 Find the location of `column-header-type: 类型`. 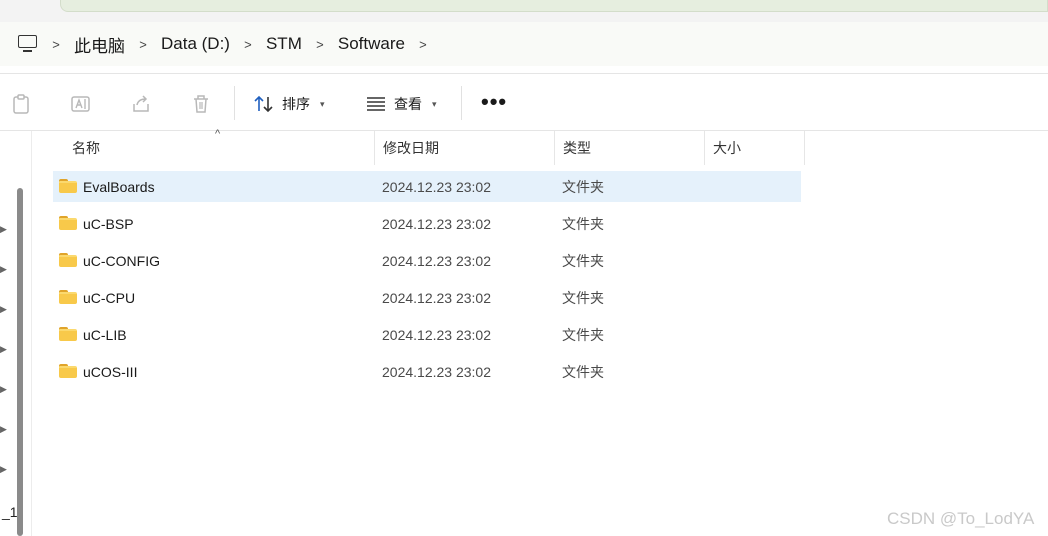

column-header-type: 类型 is located at coordinates (630, 148).